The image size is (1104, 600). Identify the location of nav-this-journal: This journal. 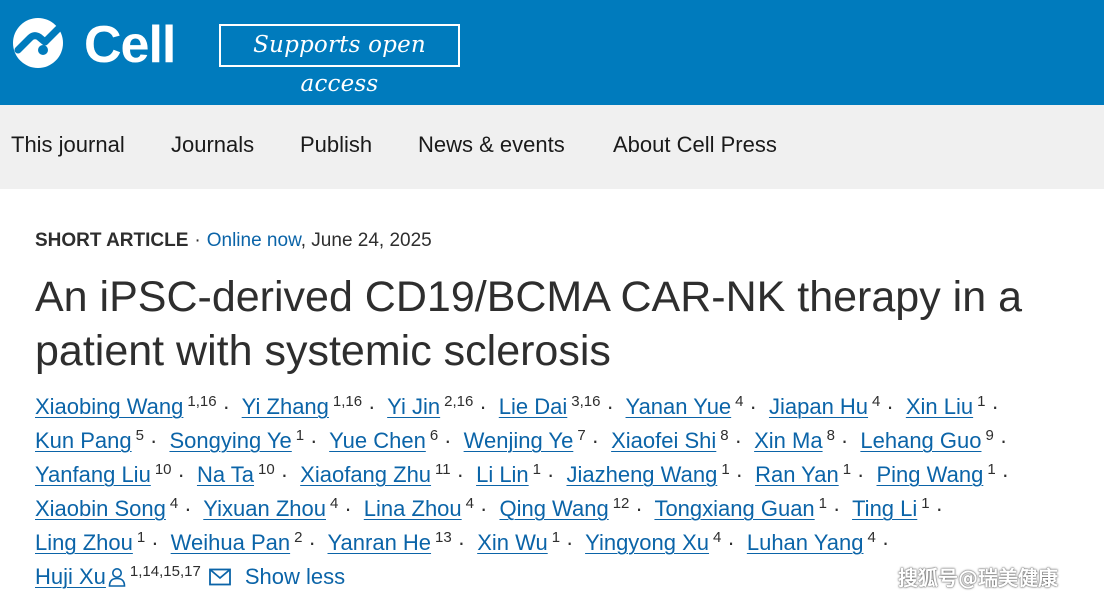
(68, 147).